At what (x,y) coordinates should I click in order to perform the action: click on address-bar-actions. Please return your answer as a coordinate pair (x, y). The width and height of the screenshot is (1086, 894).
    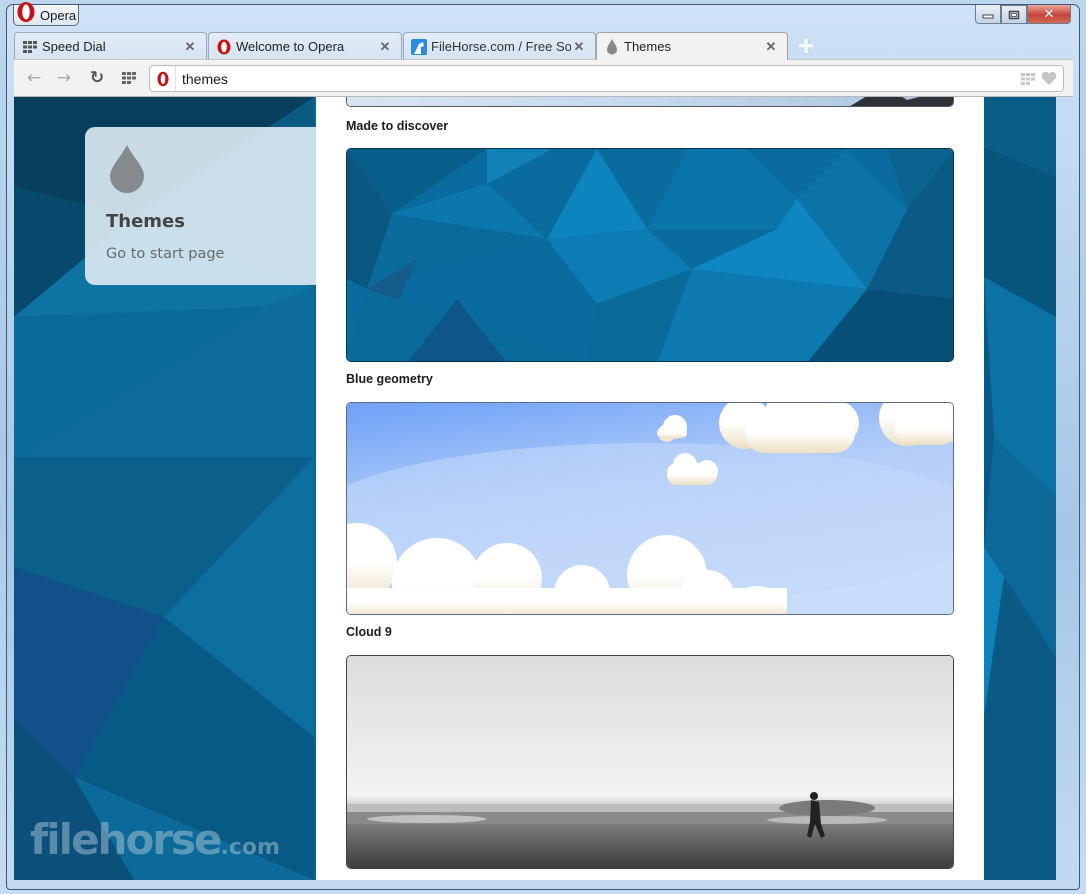
    Looking at the image, I should click on (1039, 78).